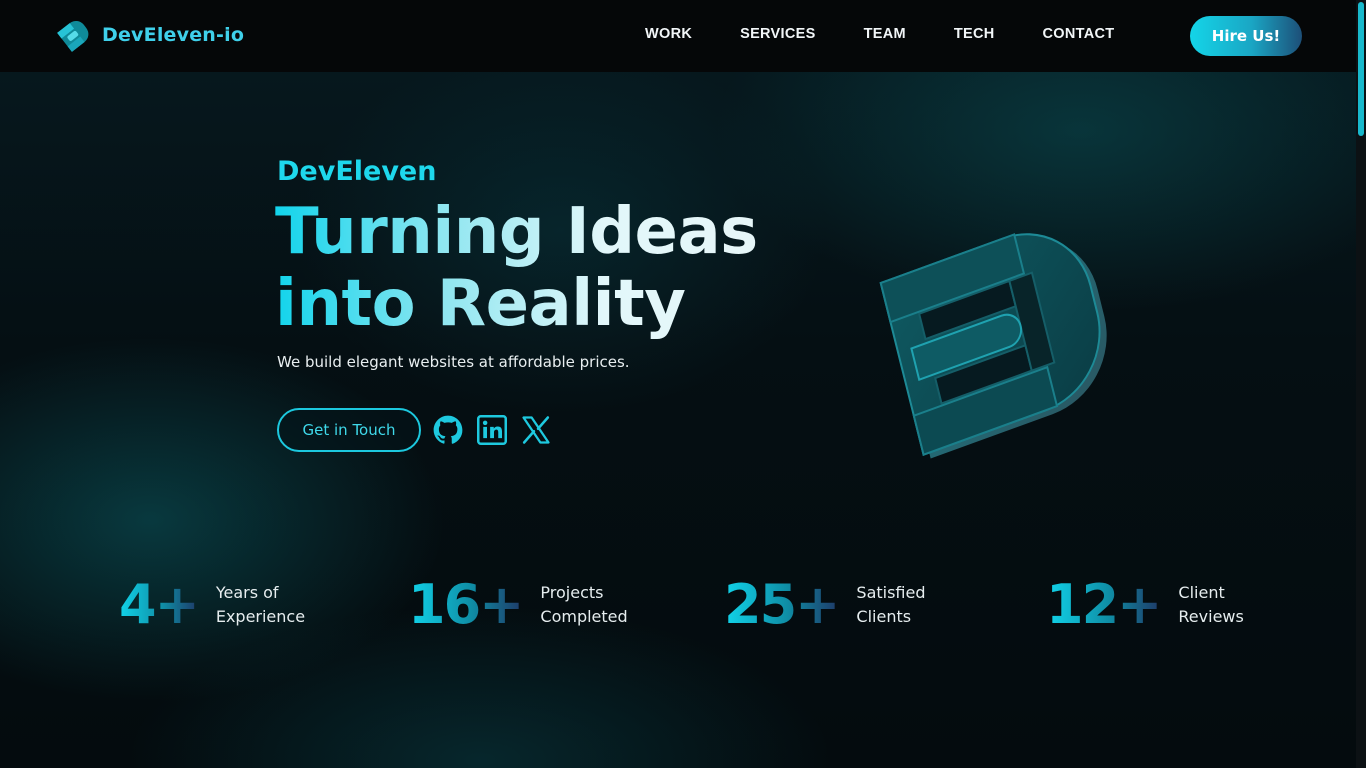 Image resolution: width=1366 pixels, height=768 pixels. I want to click on hire-us-button: Hire Us!, so click(1246, 36).